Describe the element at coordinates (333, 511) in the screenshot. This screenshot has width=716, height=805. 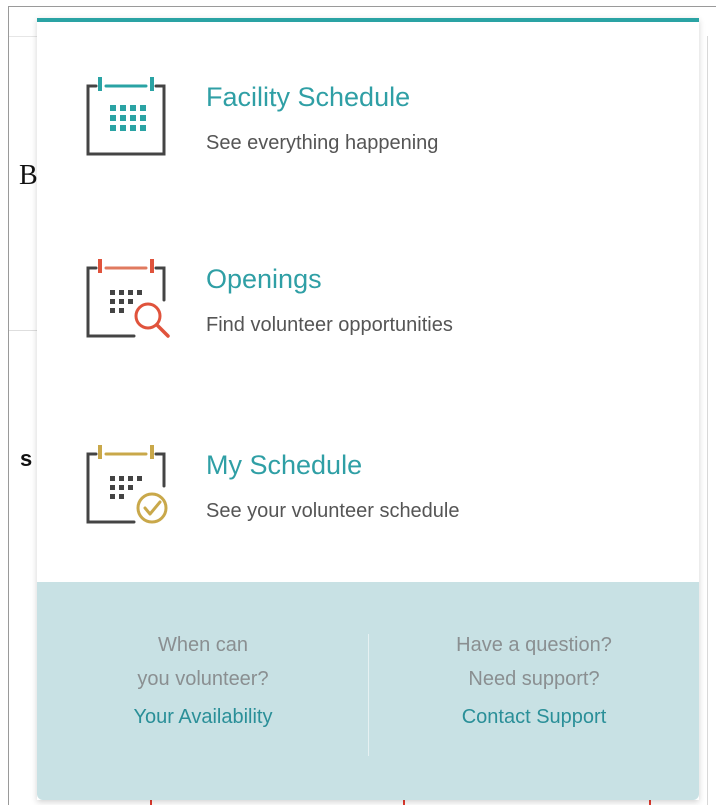
I see `menu-item-subtitle: See your volunteer schedule` at that location.